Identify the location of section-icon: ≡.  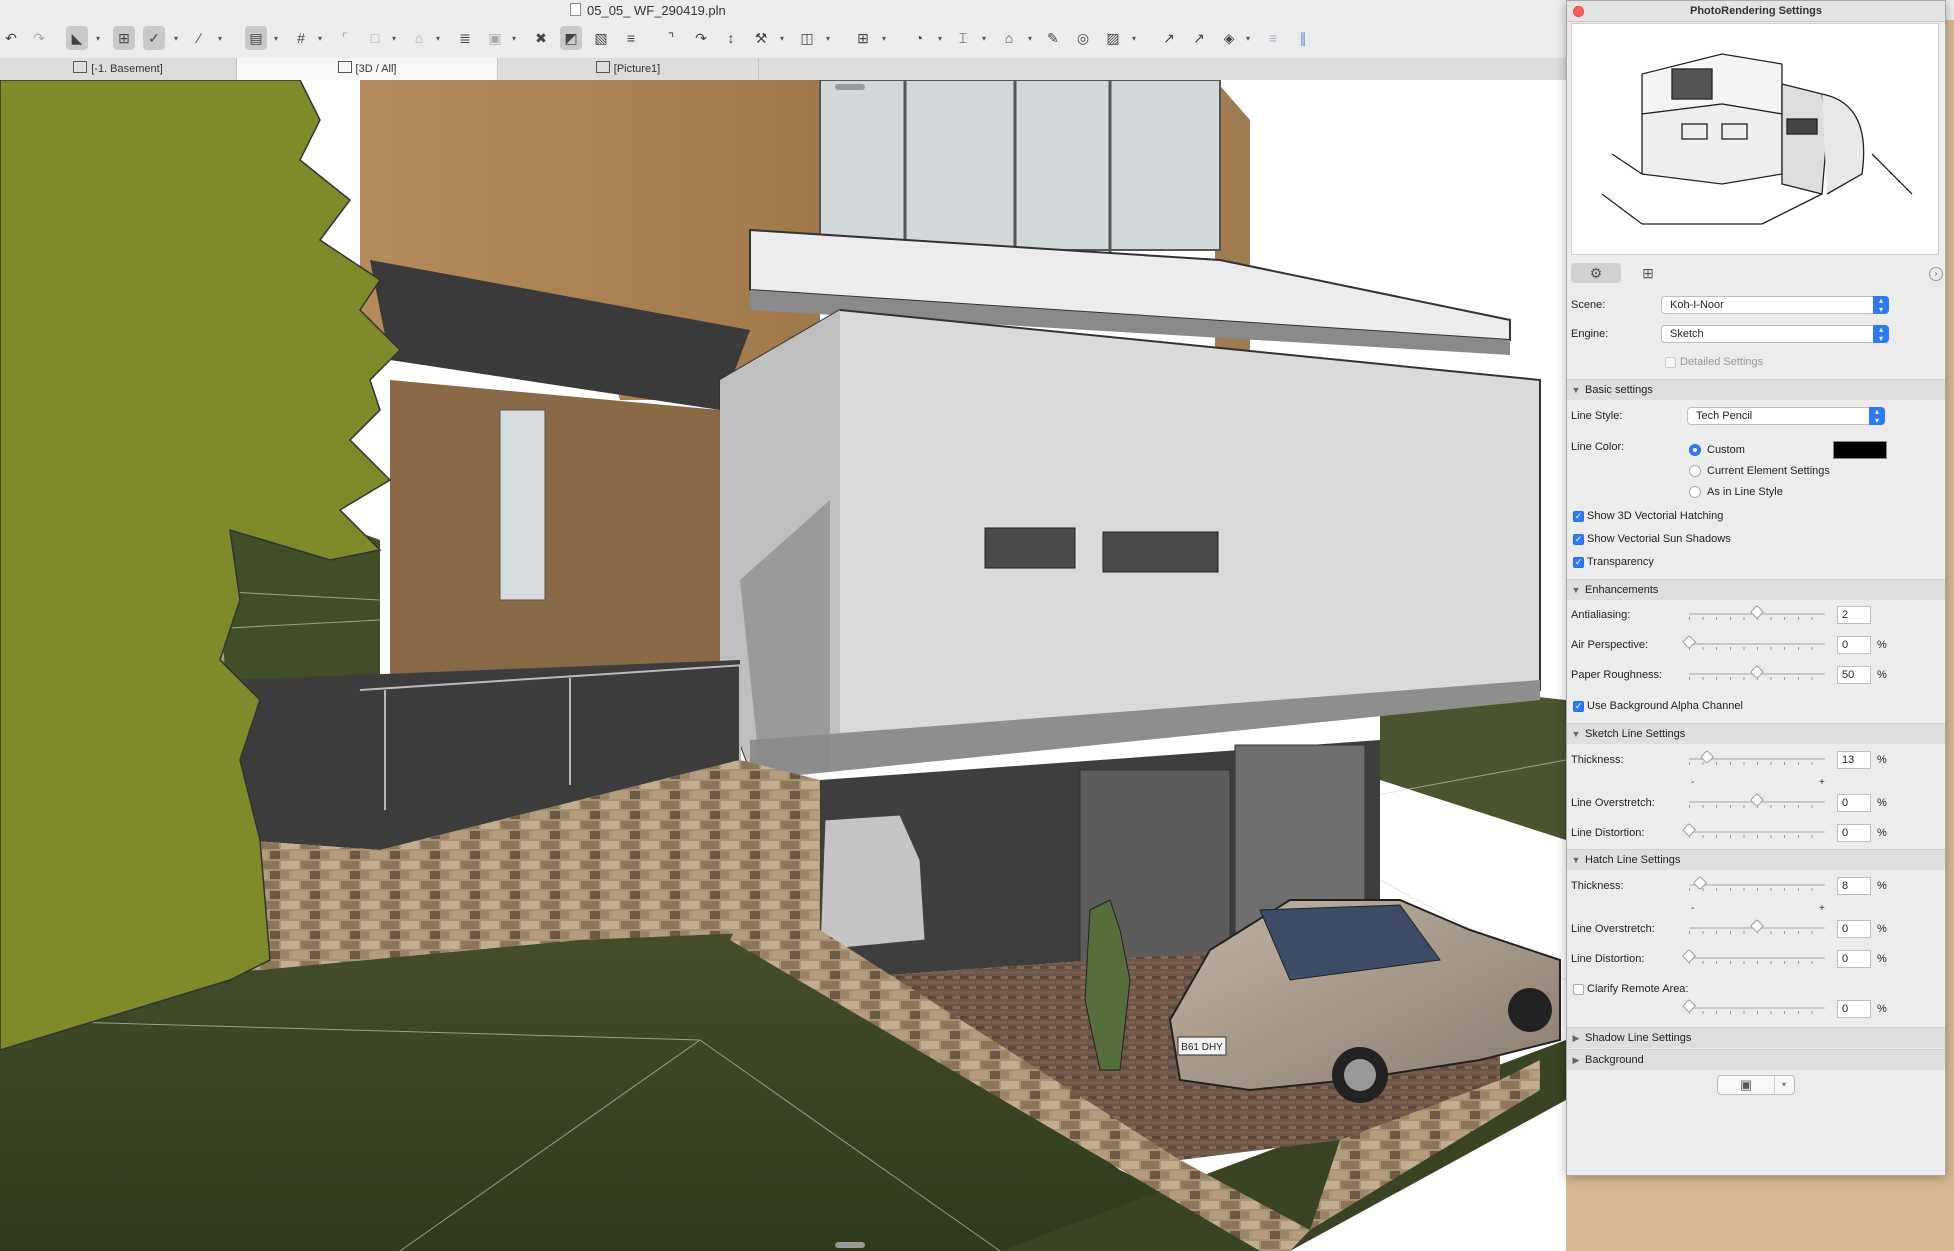
(631, 38).